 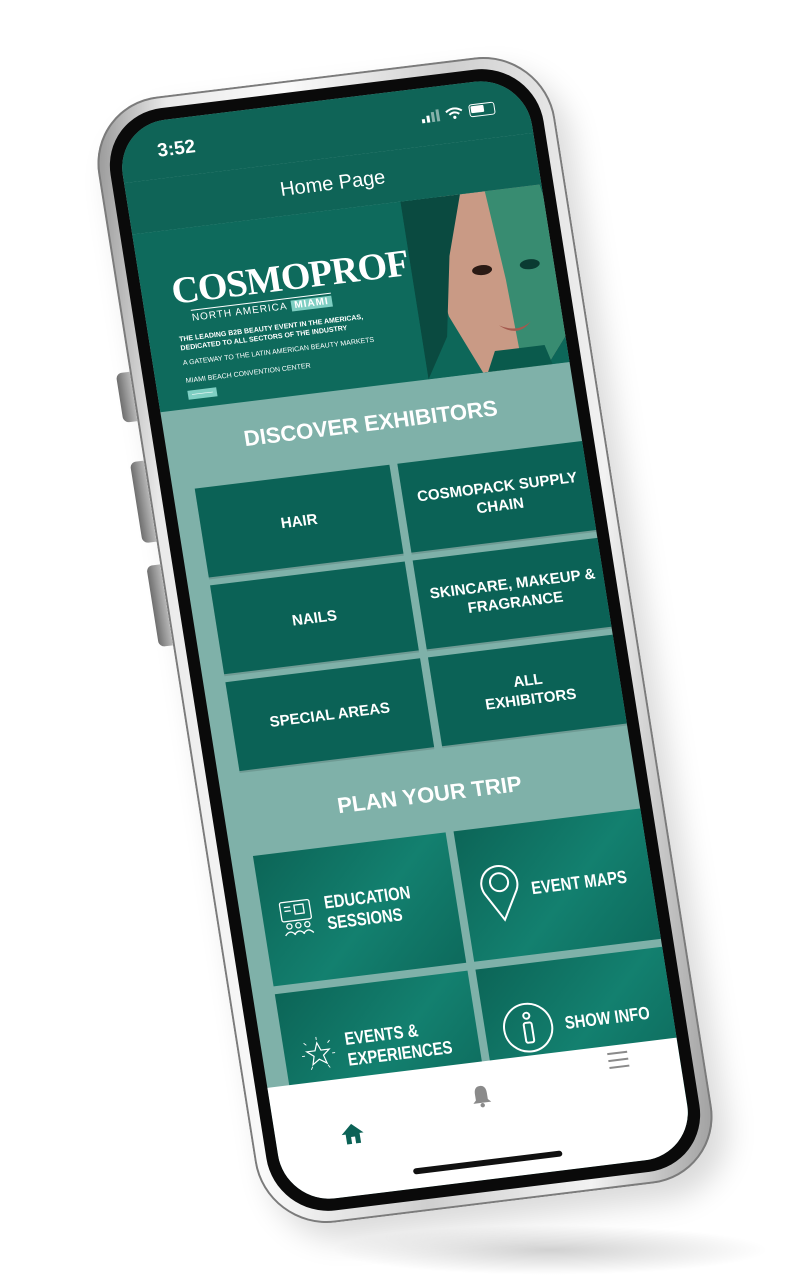 I want to click on event-maps-label: EVENT MAPS, so click(x=579, y=882).